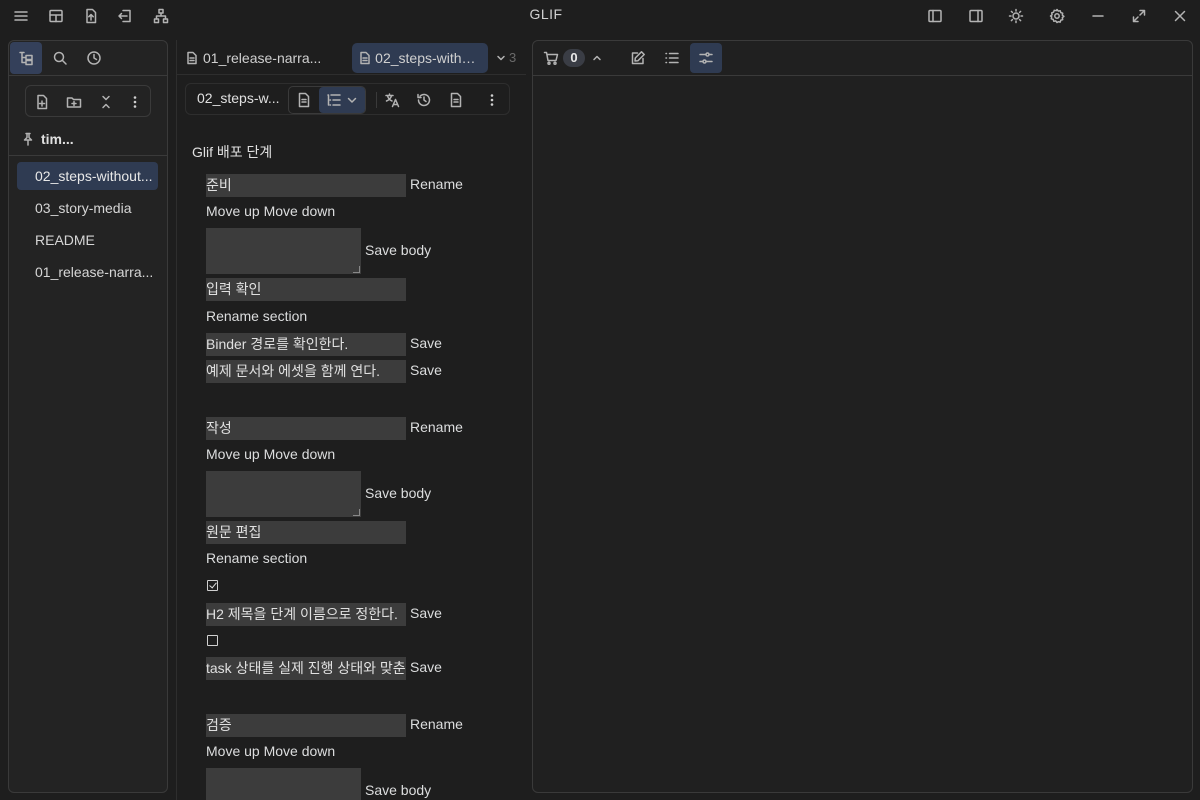 The width and height of the screenshot is (1200, 800). I want to click on document-view-icon, so click(304, 100).